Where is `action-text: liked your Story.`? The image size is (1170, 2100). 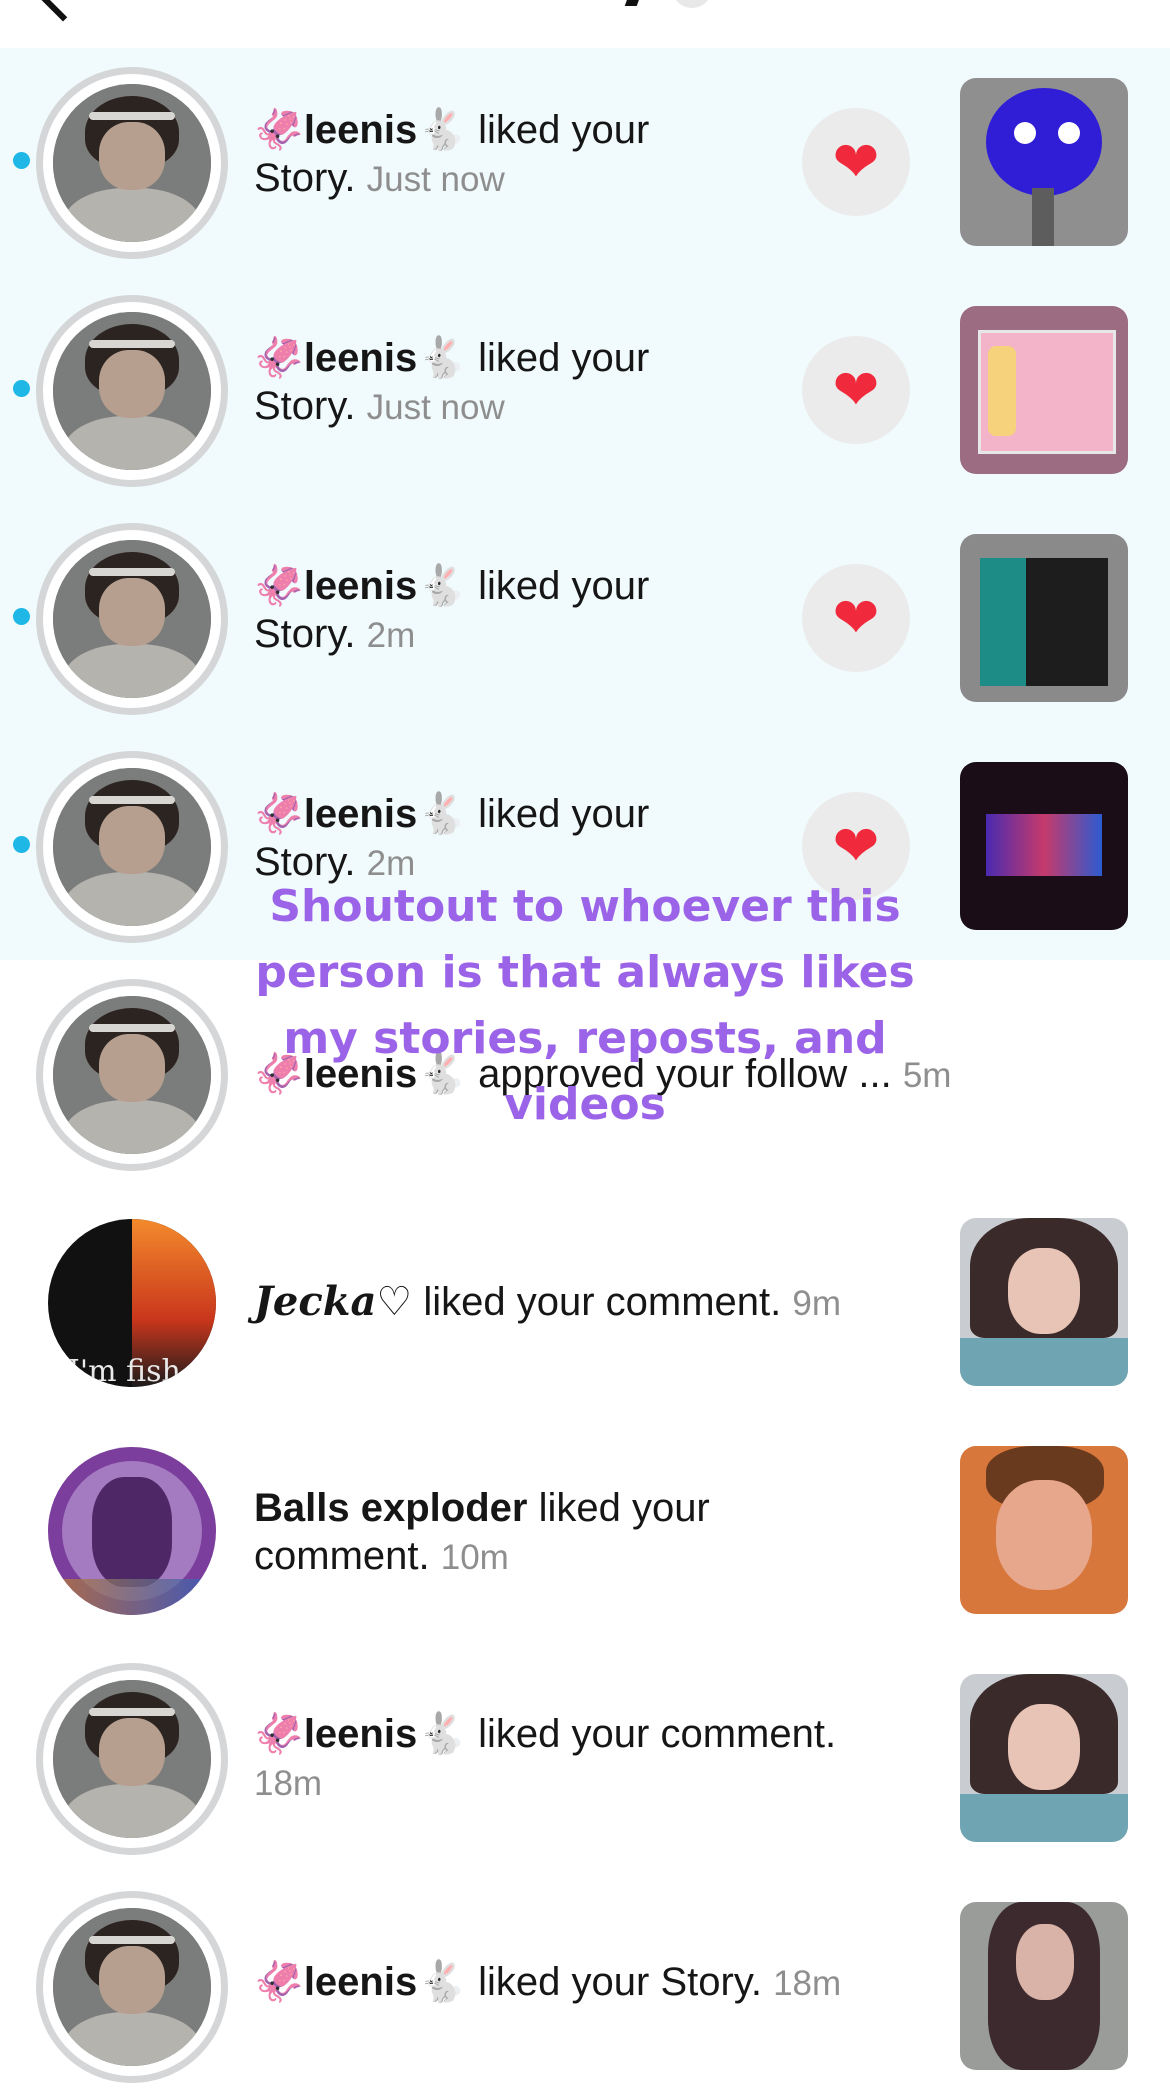
action-text: liked your Story. is located at coordinates (620, 1982).